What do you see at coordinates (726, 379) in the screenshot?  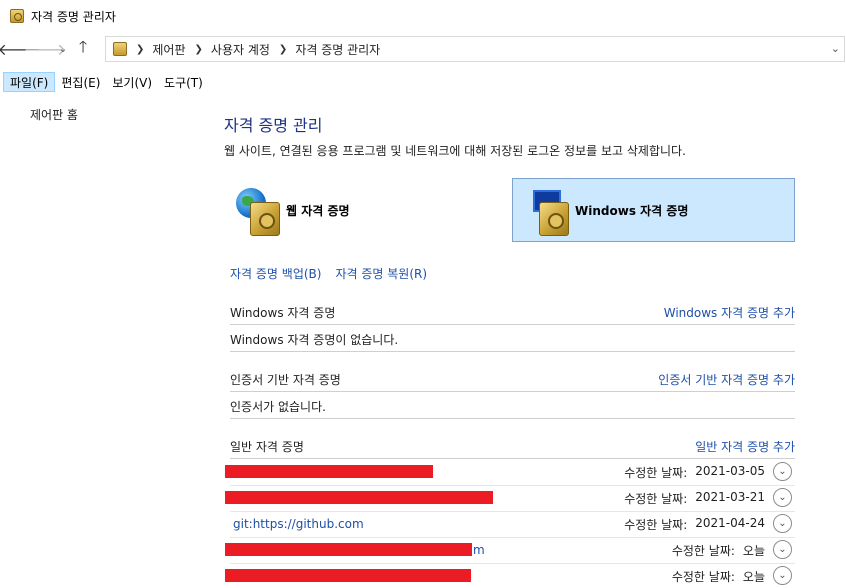 I see `add-certificate-credential-link: 인증서 기반 자격 증명 추가` at bounding box center [726, 379].